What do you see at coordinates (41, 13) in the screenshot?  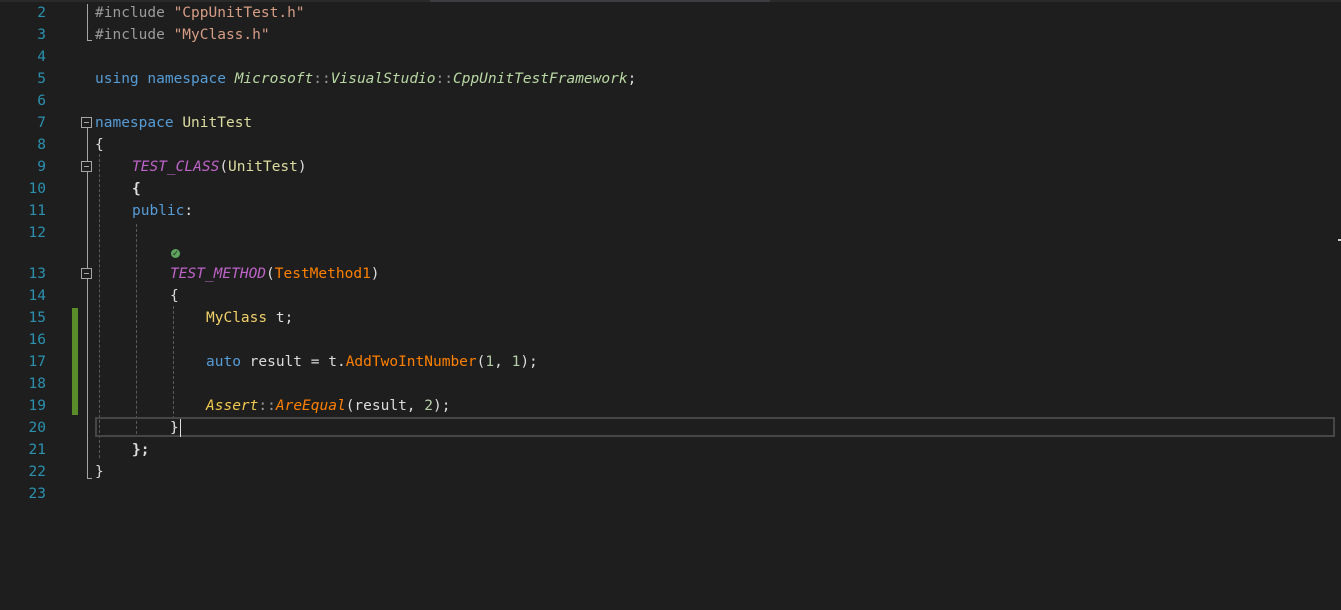 I see `line-number: 2` at bounding box center [41, 13].